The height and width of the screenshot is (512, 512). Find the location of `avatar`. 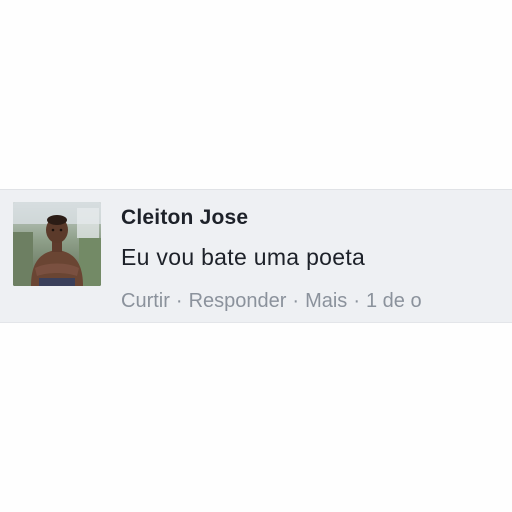

avatar is located at coordinates (57, 244).